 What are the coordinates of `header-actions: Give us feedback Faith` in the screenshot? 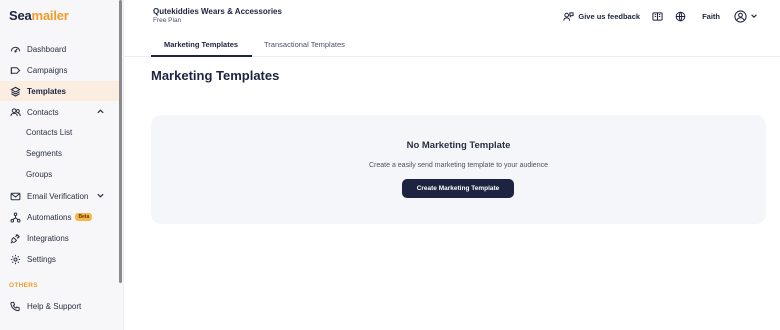 It's located at (660, 16).